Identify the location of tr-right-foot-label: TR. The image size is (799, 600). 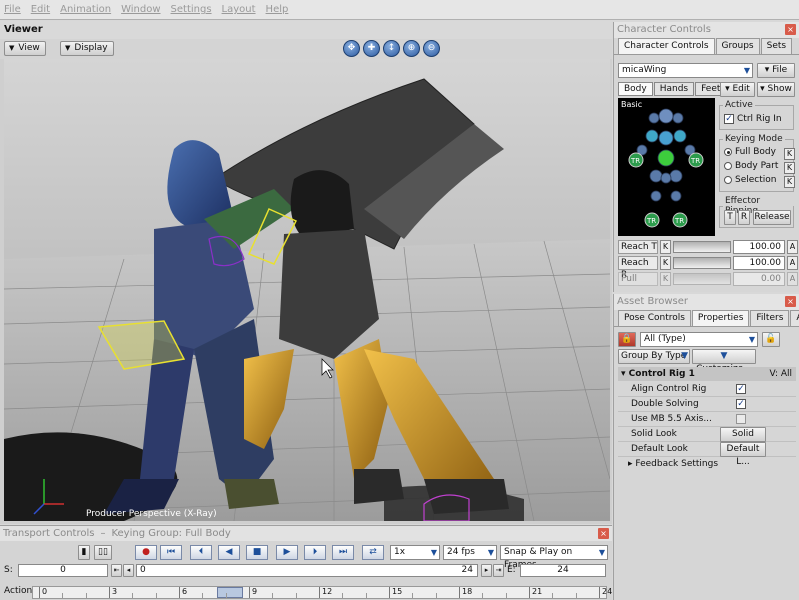
(679, 221).